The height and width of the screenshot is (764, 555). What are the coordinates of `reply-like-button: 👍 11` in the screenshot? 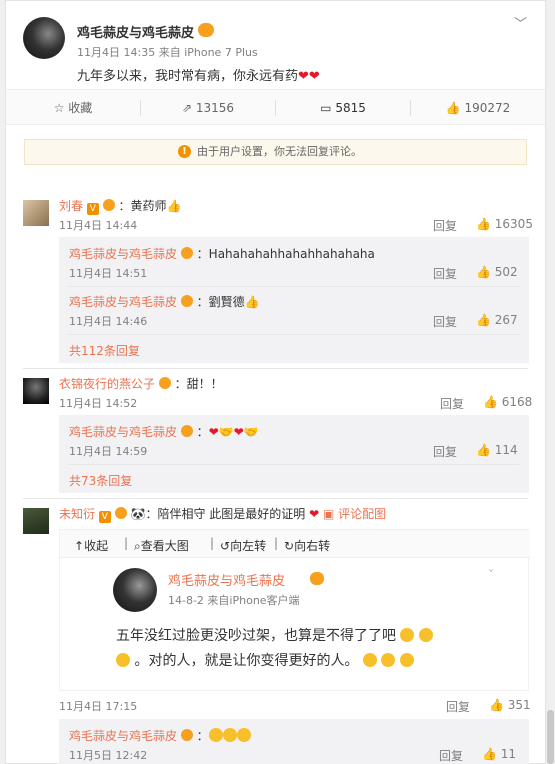 It's located at (499, 754).